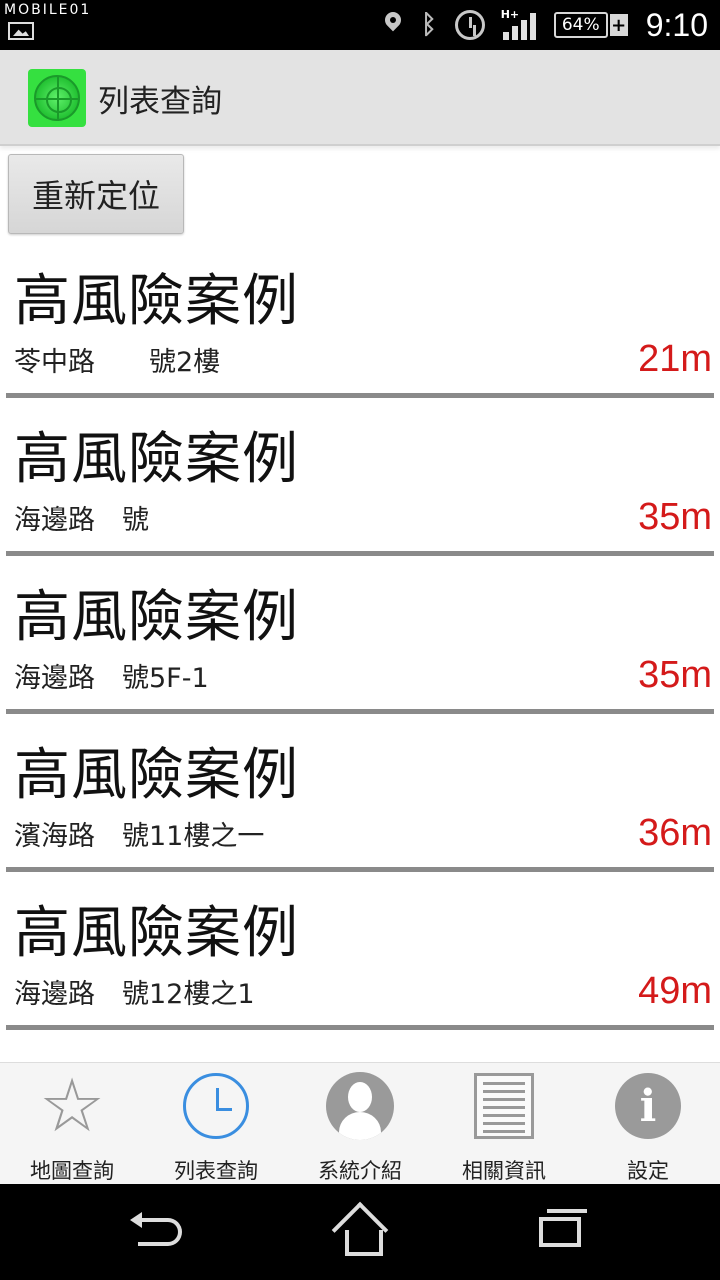 Image resolution: width=720 pixels, height=1280 pixels. I want to click on star-icon: ☆, so click(72, 1106).